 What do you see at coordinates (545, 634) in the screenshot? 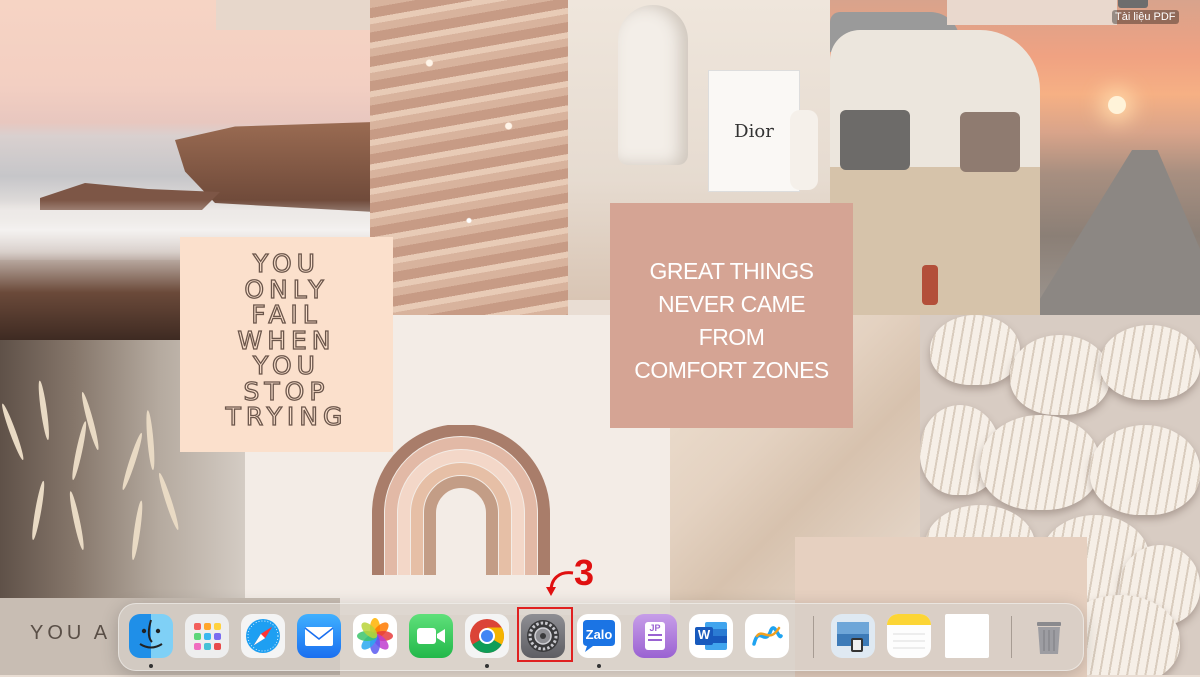
I see `system-settings-highlight-box` at bounding box center [545, 634].